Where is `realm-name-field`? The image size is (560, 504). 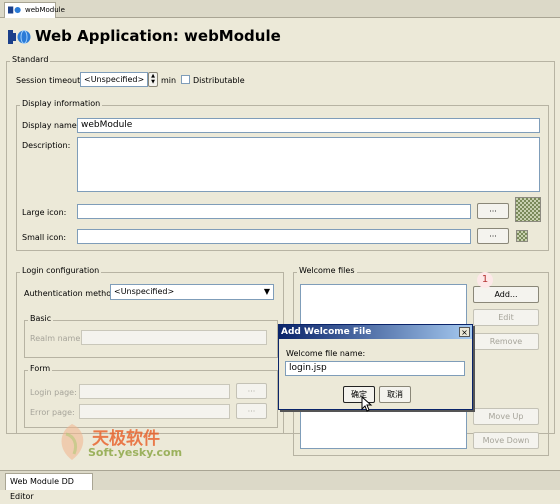 realm-name-field is located at coordinates (174, 337).